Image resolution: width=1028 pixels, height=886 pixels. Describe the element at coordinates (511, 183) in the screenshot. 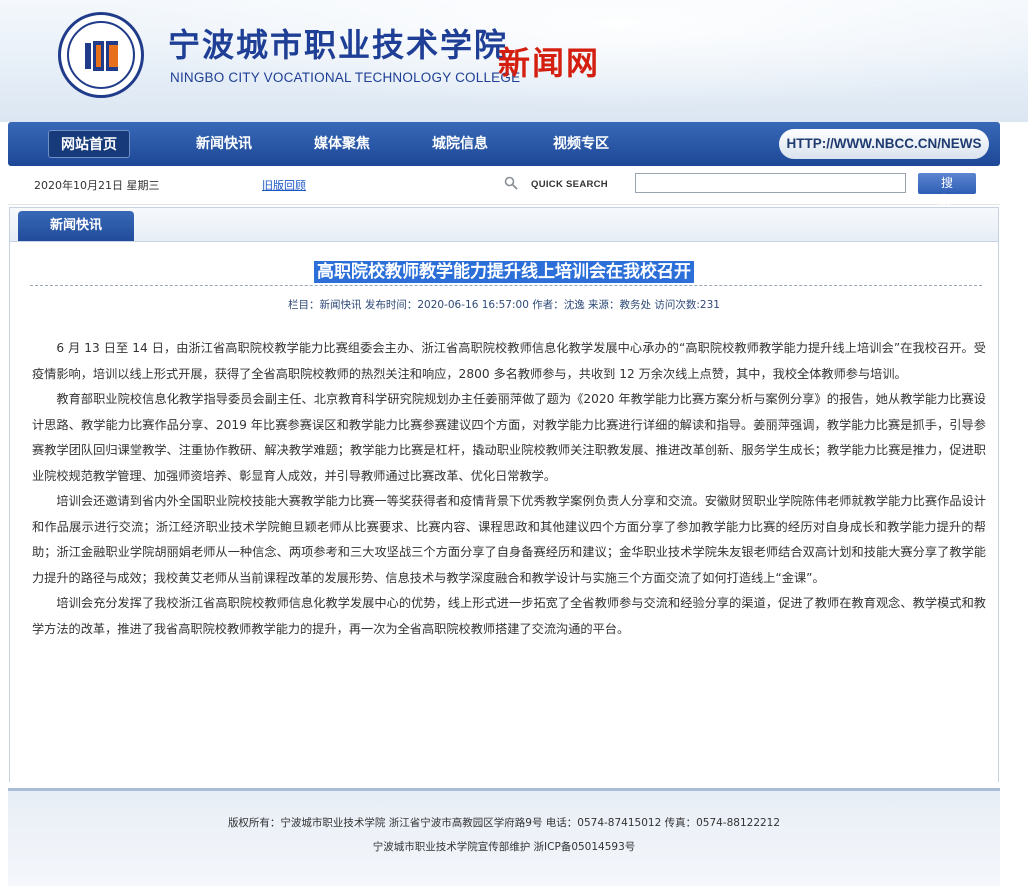

I see `search-icon` at that location.